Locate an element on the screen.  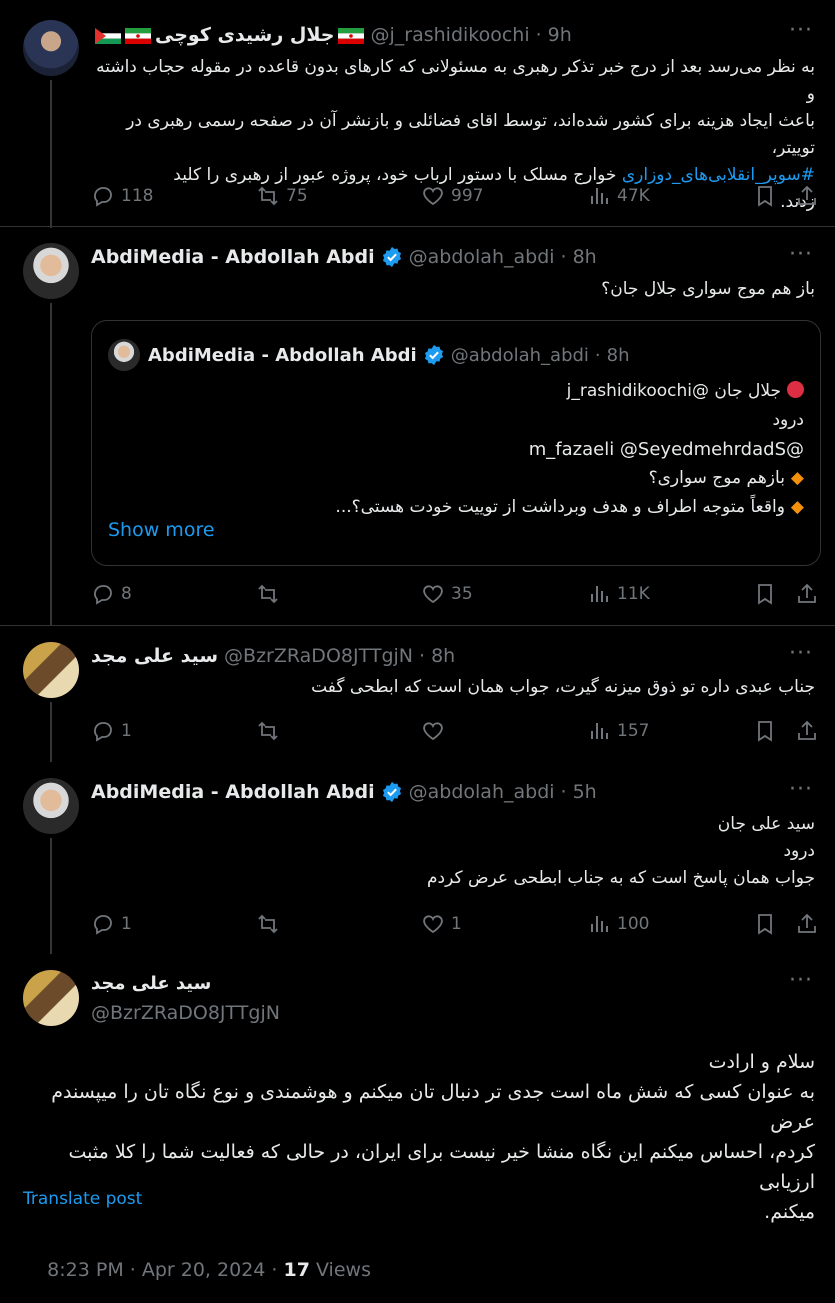
views-count: 157 is located at coordinates (633, 731).